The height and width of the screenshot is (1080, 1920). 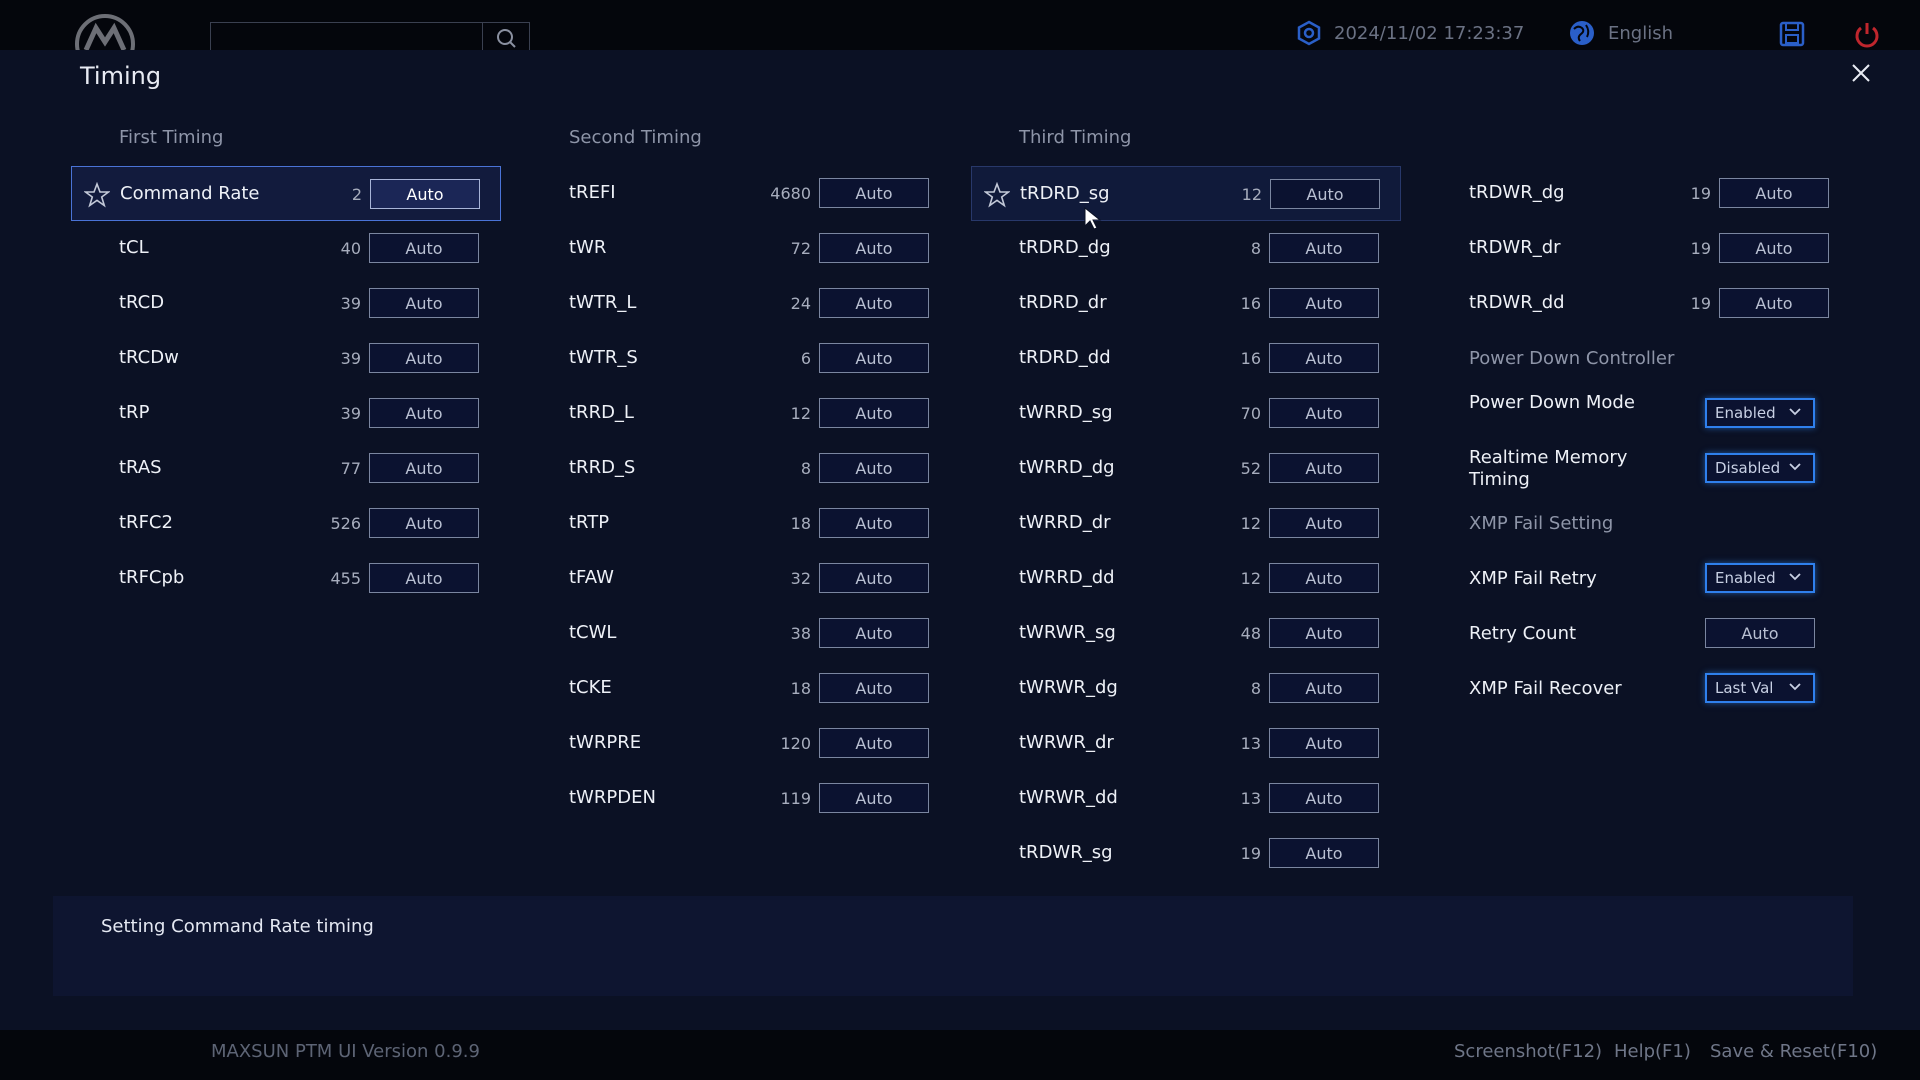 What do you see at coordinates (1867, 35) in the screenshot?
I see `power-icon` at bounding box center [1867, 35].